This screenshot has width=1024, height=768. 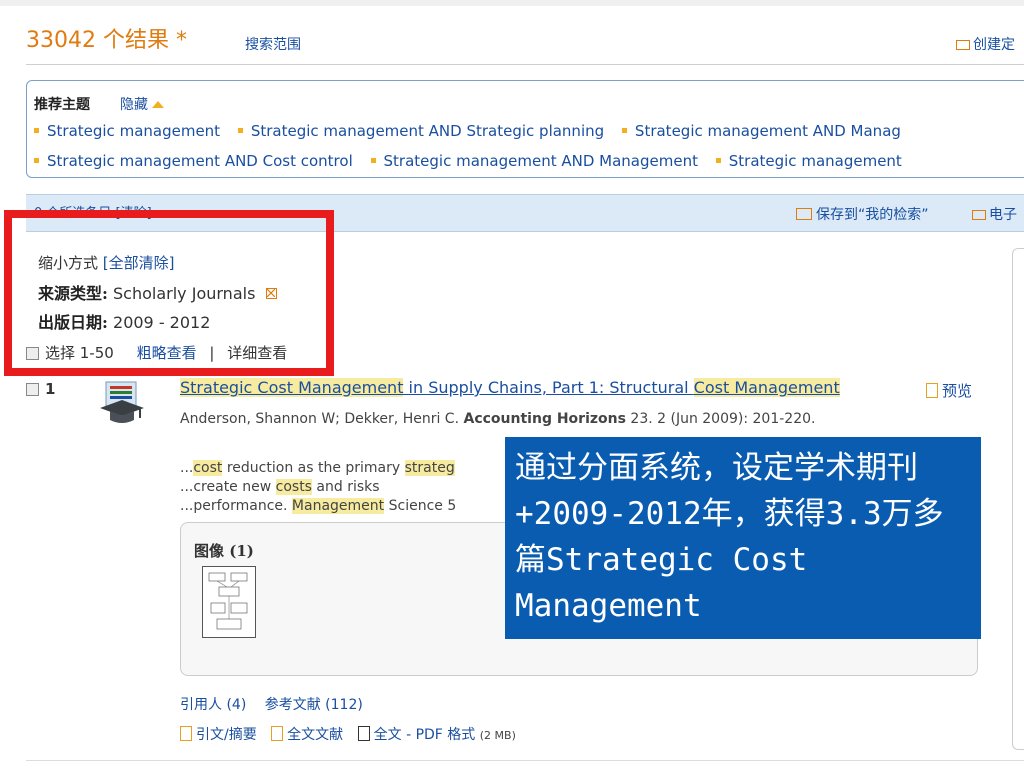 I want to click on preview-button: 预览, so click(x=949, y=390).